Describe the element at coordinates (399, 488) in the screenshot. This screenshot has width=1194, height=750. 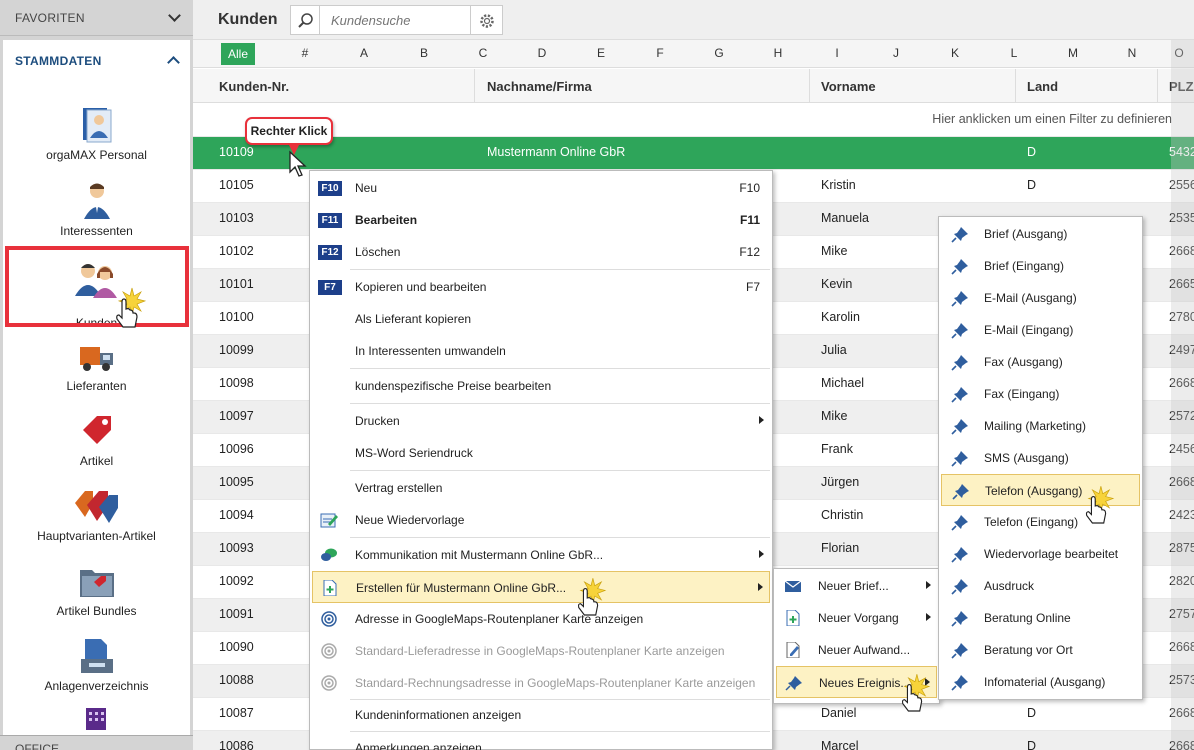
I see `menu-item-label: Vertrag erstellen` at that location.